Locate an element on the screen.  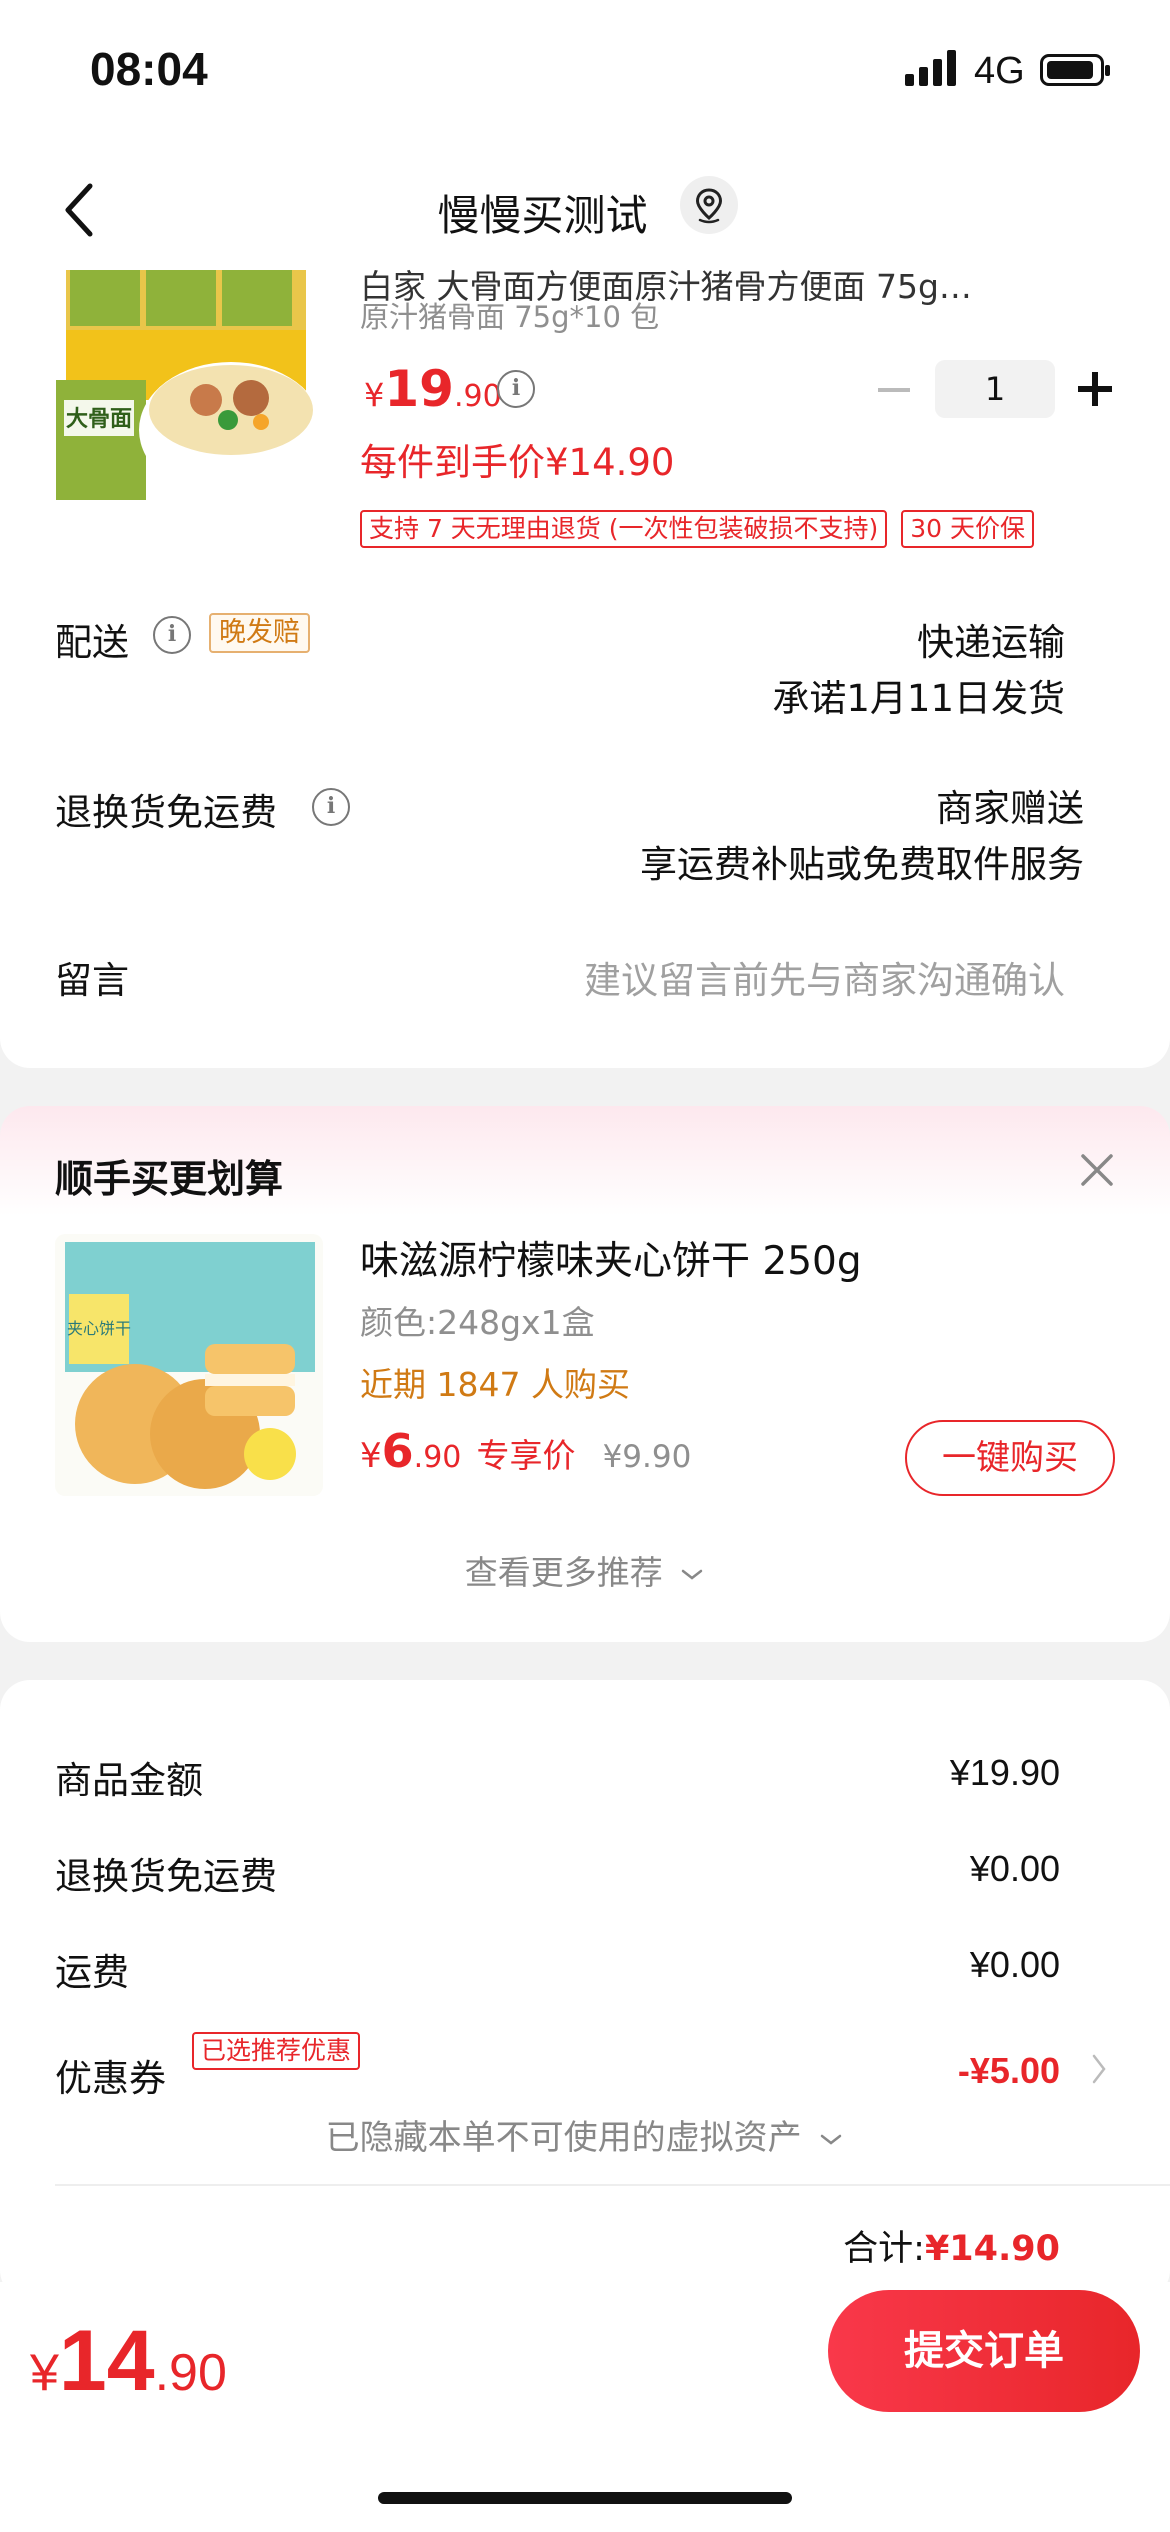
submit-order-button: 提交订单 is located at coordinates (984, 2351).